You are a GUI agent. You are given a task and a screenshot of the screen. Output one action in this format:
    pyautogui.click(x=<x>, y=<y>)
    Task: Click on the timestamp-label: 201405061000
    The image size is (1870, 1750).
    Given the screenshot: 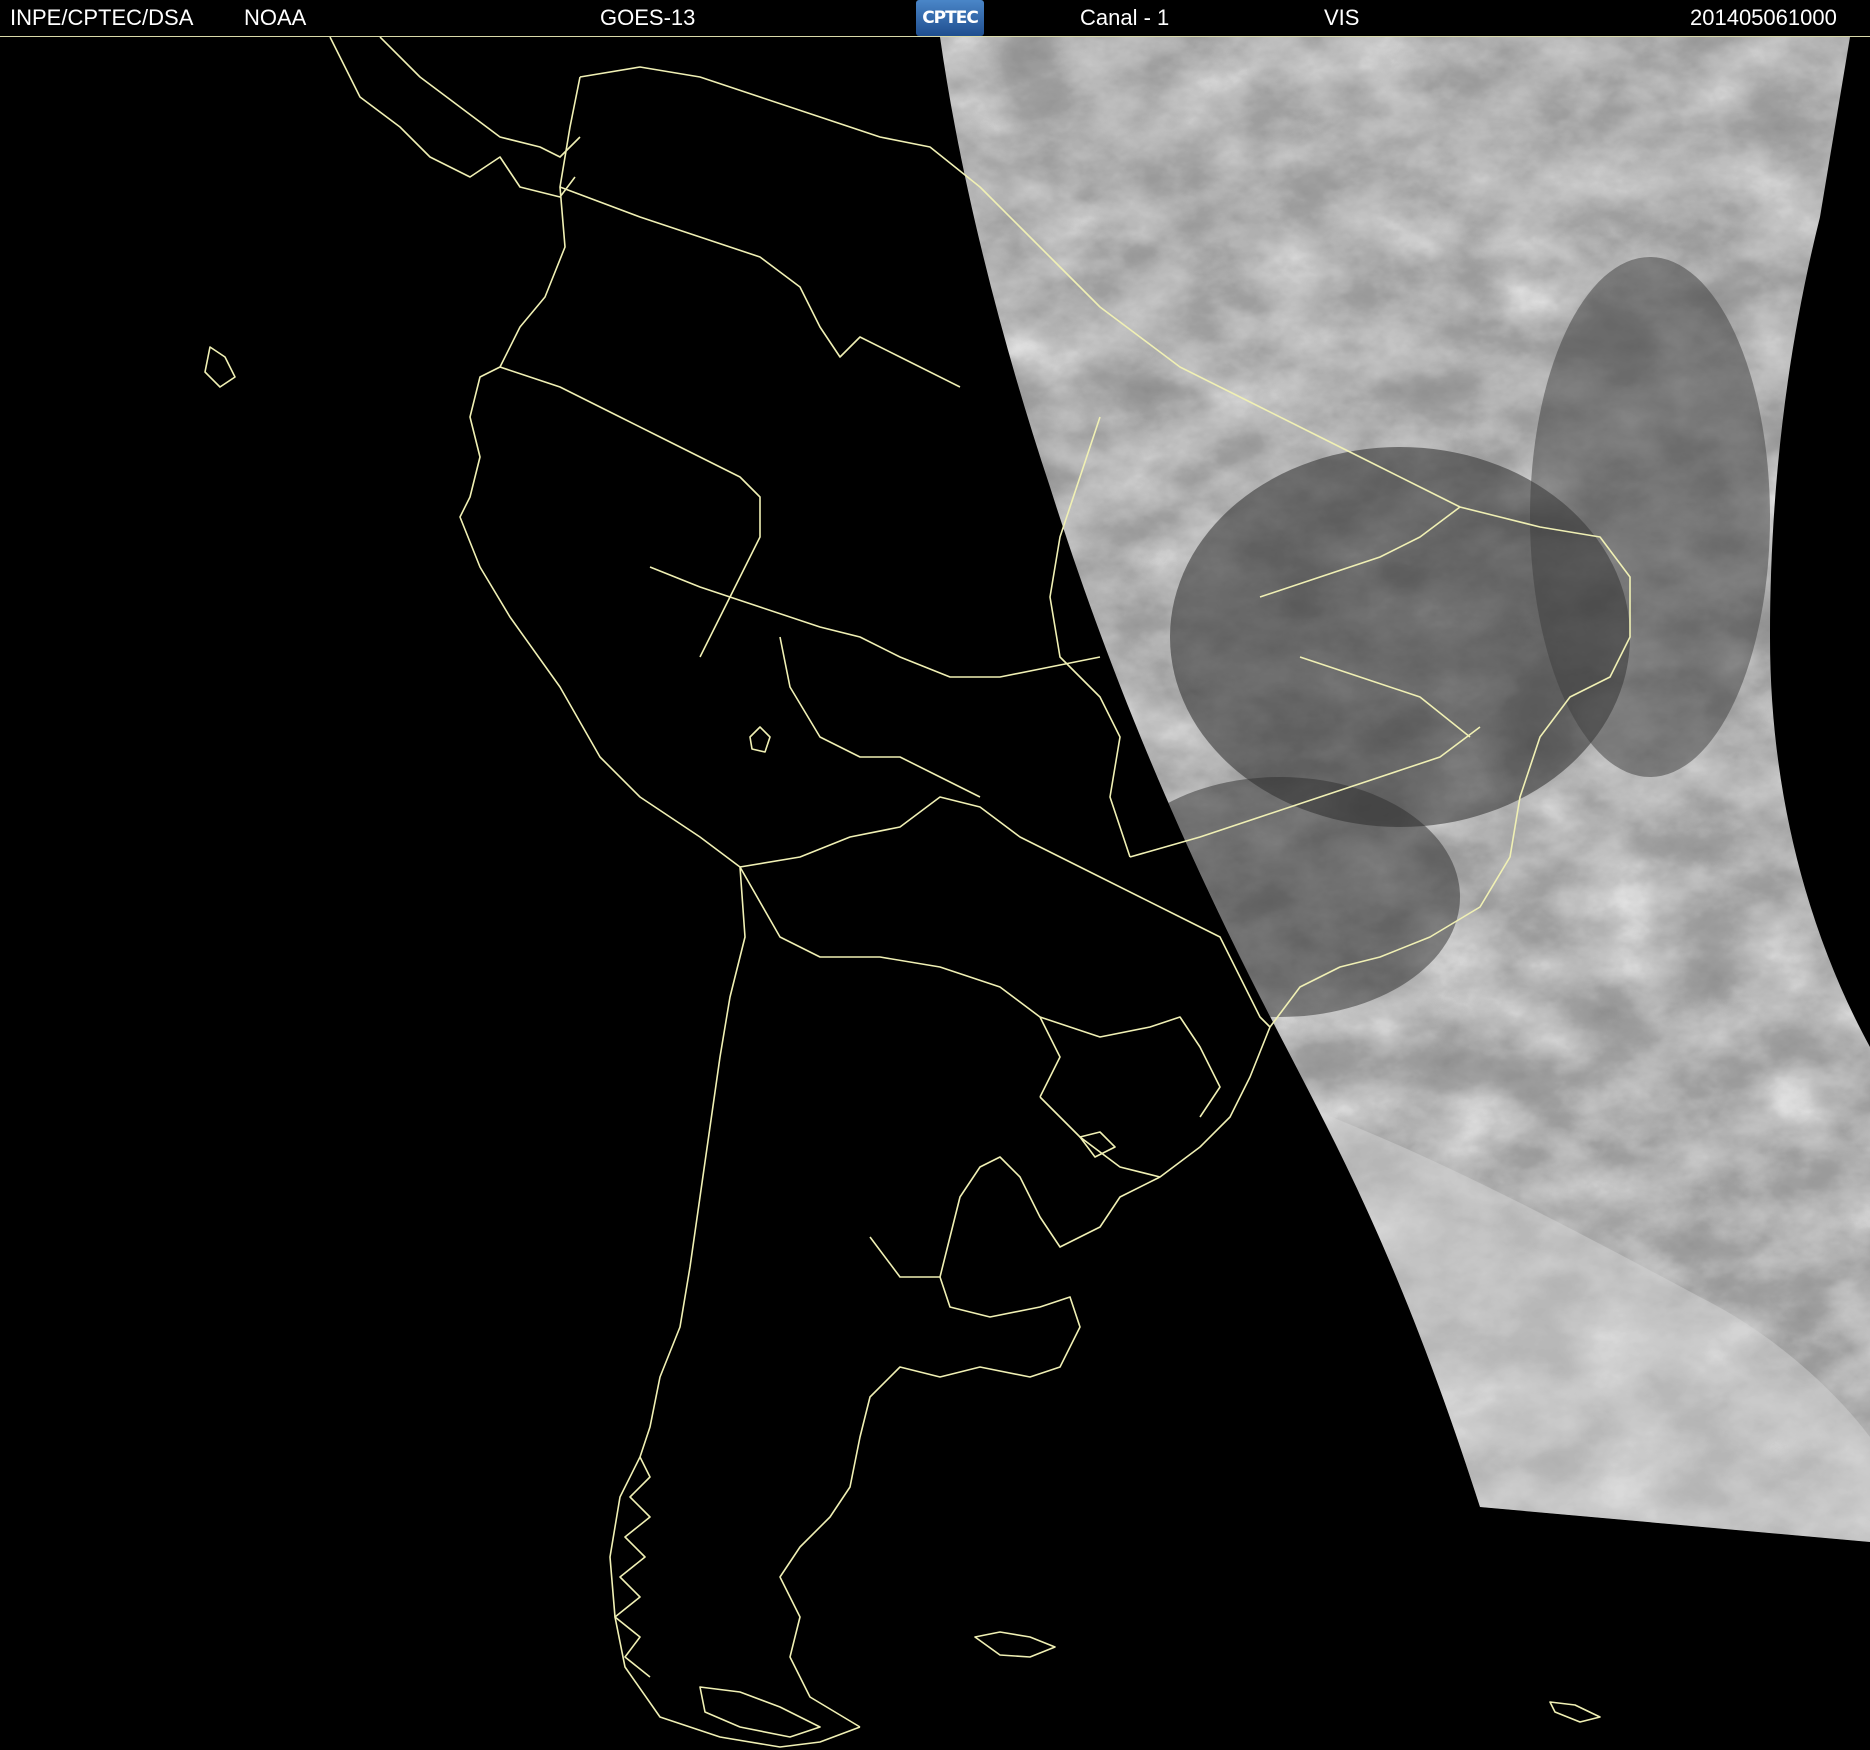 What is the action you would take?
    pyautogui.click(x=1763, y=17)
    